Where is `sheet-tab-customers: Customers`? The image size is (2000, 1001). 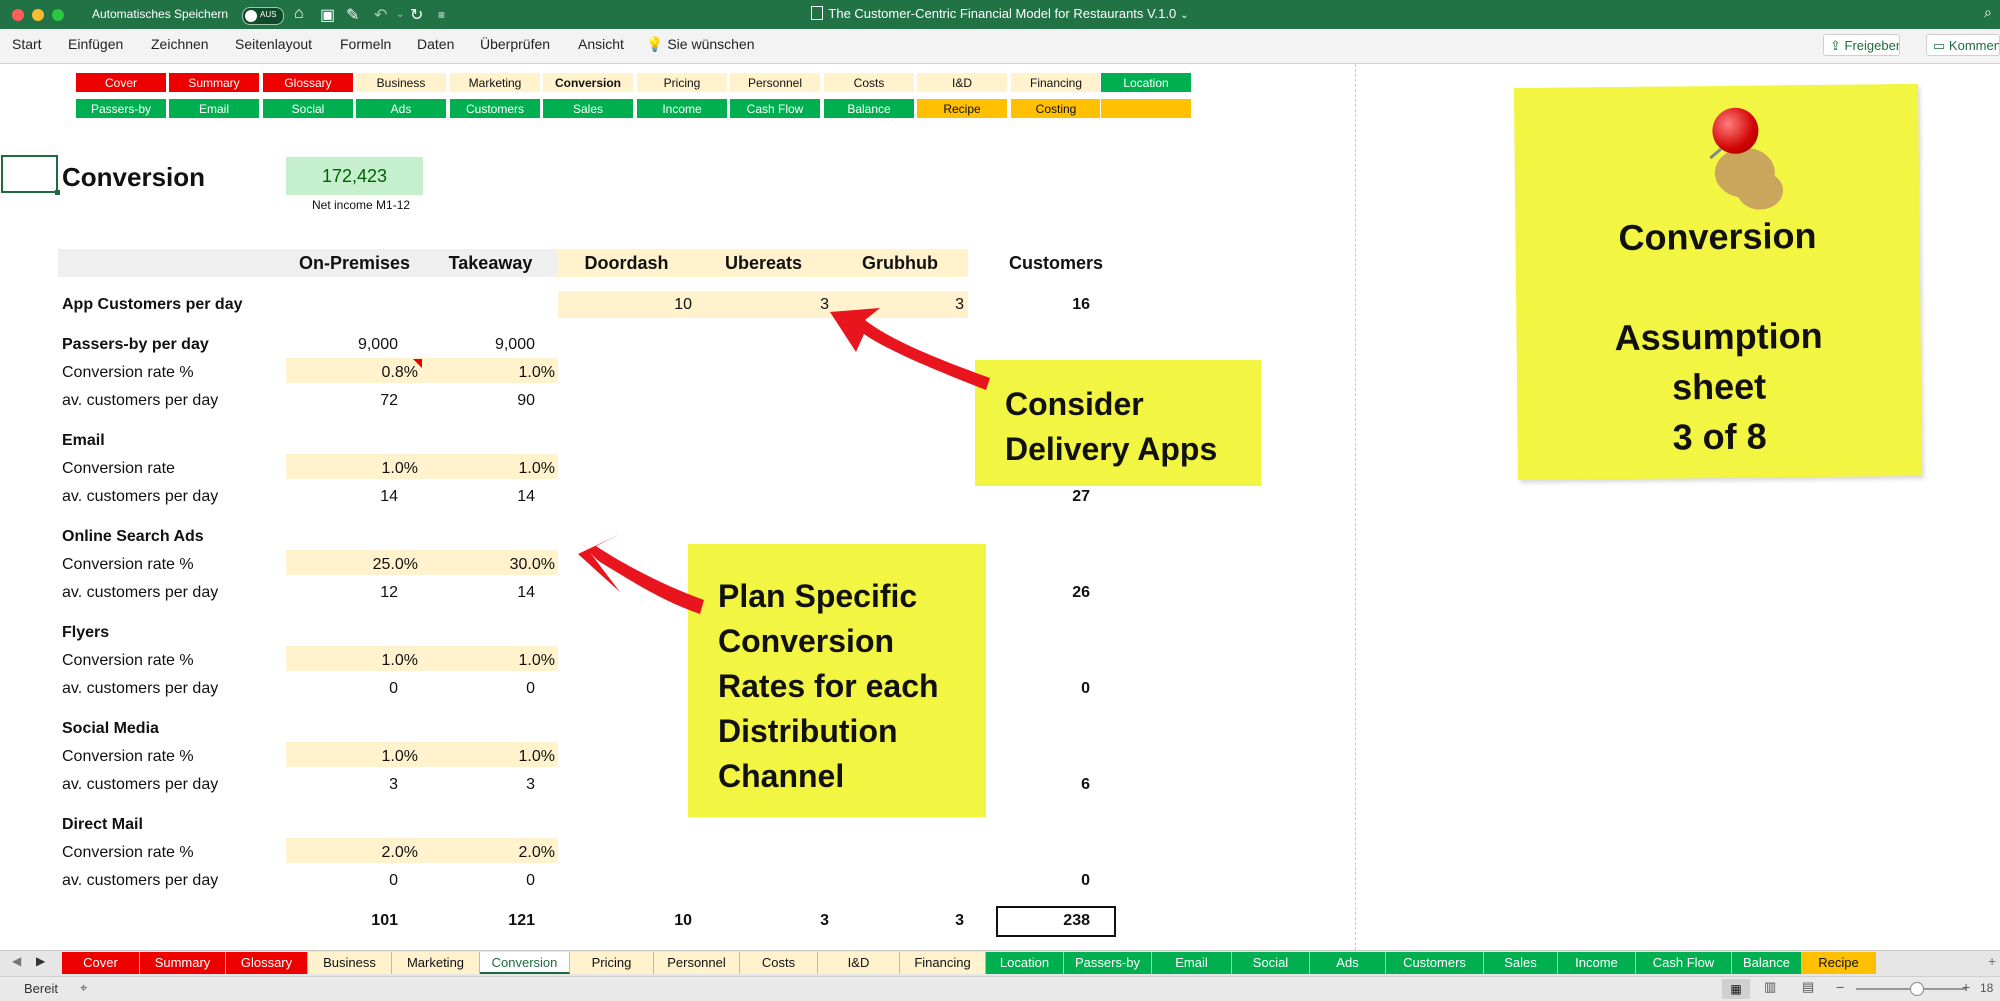 sheet-tab-customers: Customers is located at coordinates (1435, 963).